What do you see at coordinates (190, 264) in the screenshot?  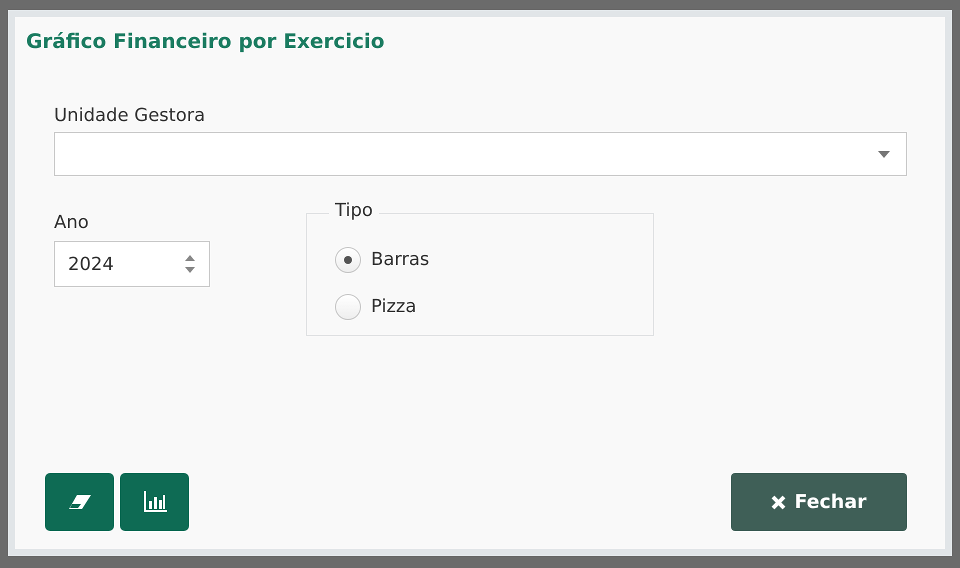 I see `spinner-icon` at bounding box center [190, 264].